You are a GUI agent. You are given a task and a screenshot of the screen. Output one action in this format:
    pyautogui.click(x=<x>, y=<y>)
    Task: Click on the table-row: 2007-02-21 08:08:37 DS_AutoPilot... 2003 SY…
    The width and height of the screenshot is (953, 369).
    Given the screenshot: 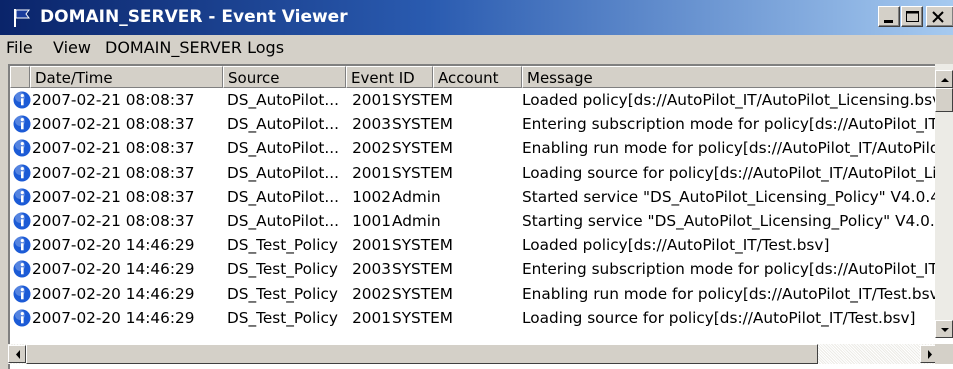 What is the action you would take?
    pyautogui.click(x=475, y=124)
    